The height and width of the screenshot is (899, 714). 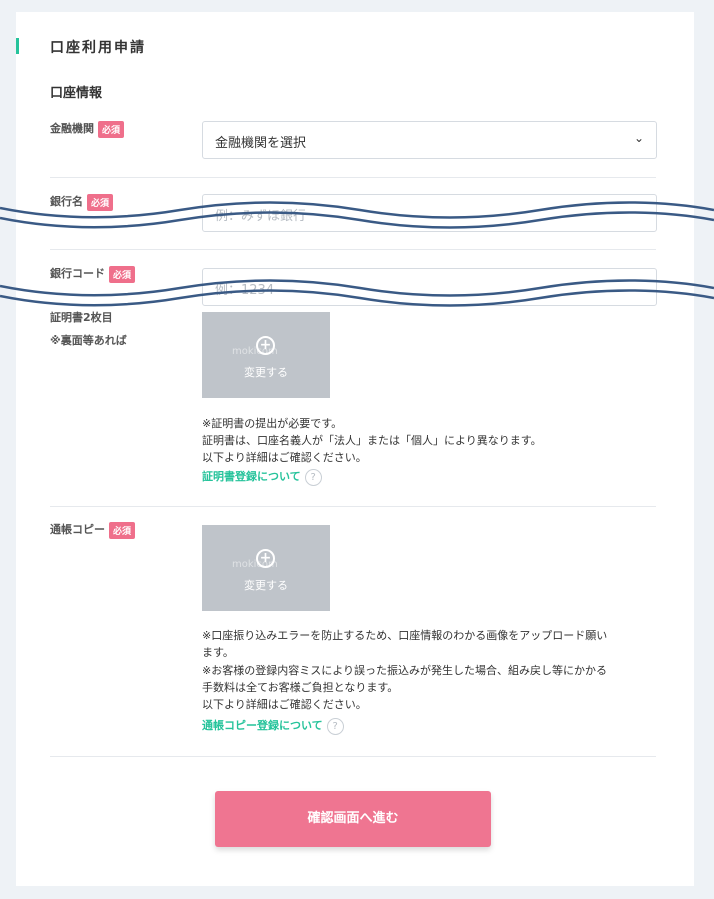 I want to click on passbook-label-text: 通帳コピー, so click(x=77, y=529).